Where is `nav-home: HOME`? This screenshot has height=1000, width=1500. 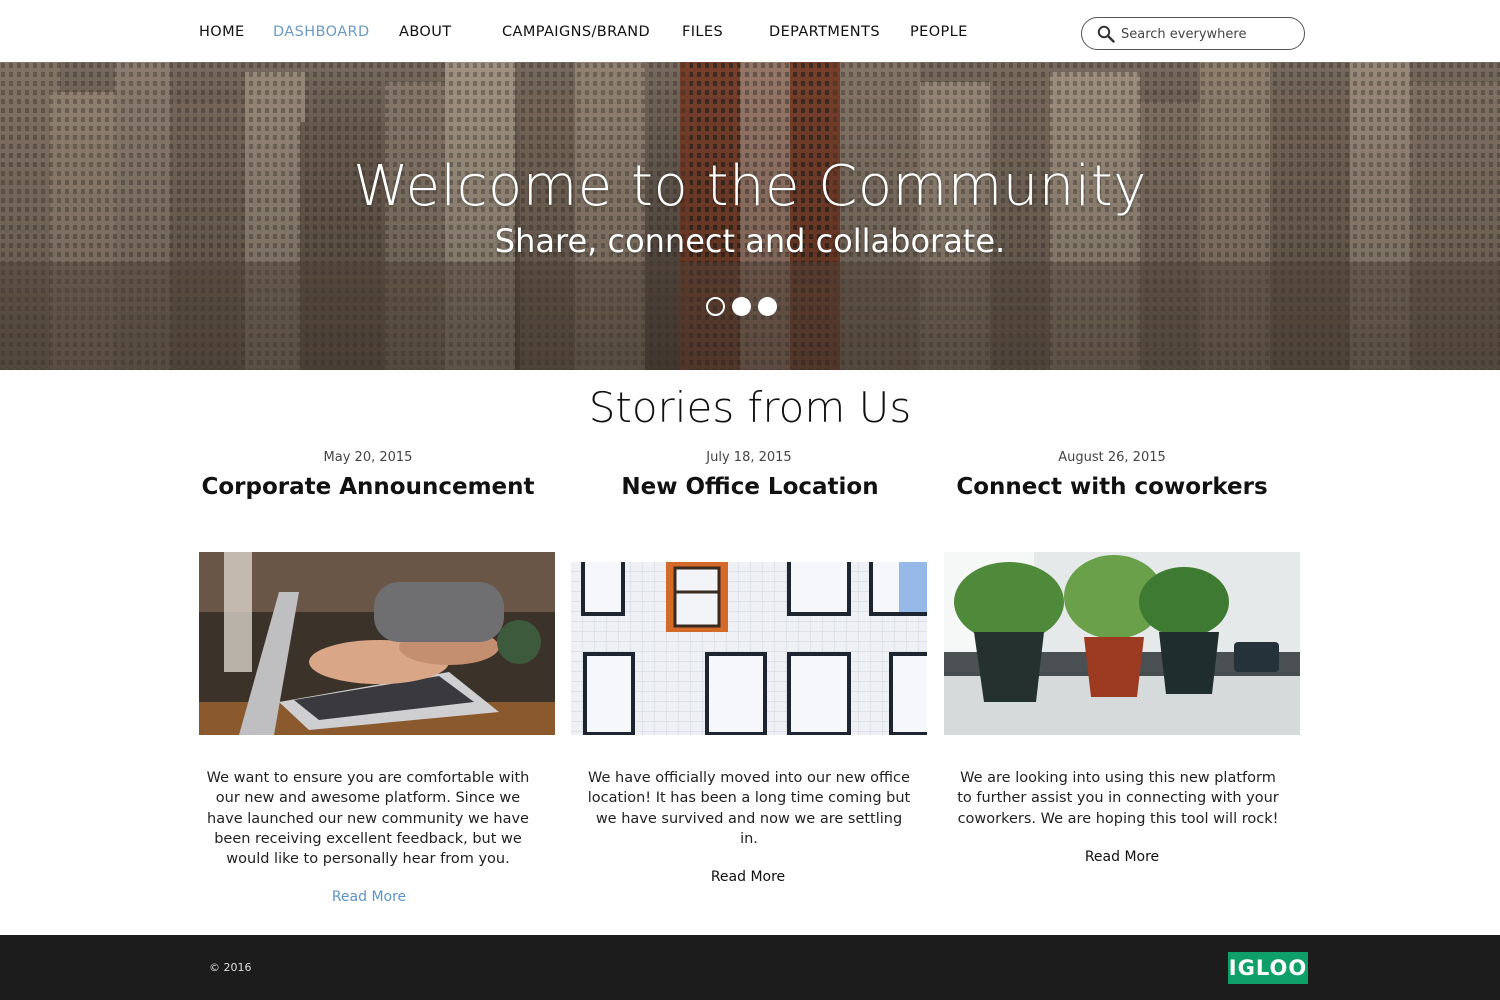
nav-home: HOME is located at coordinates (222, 32).